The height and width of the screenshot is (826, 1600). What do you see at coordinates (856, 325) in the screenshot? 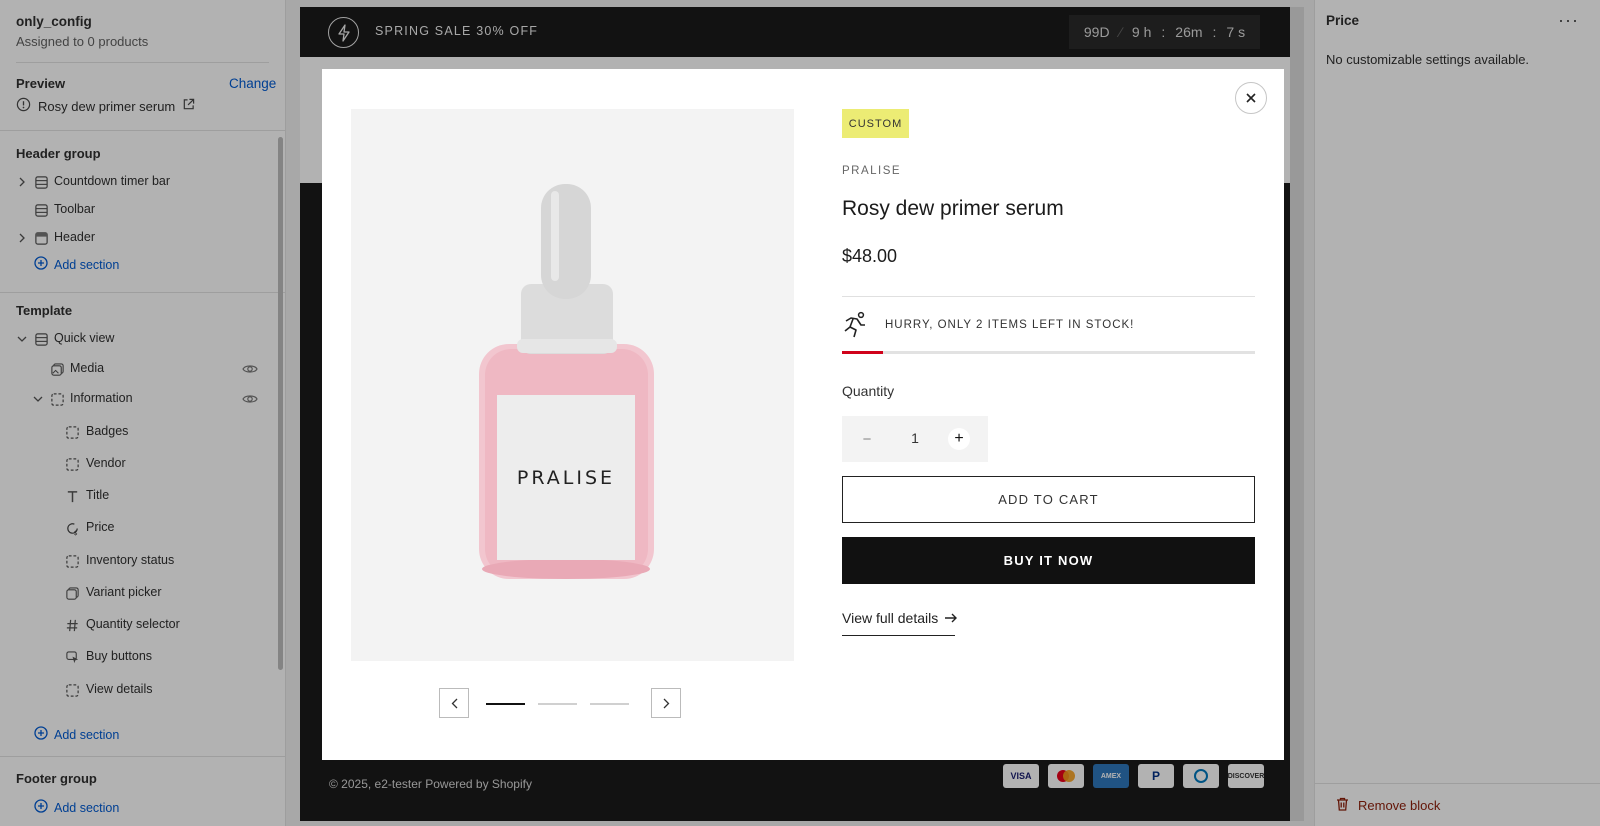
I see `running-person-icon` at bounding box center [856, 325].